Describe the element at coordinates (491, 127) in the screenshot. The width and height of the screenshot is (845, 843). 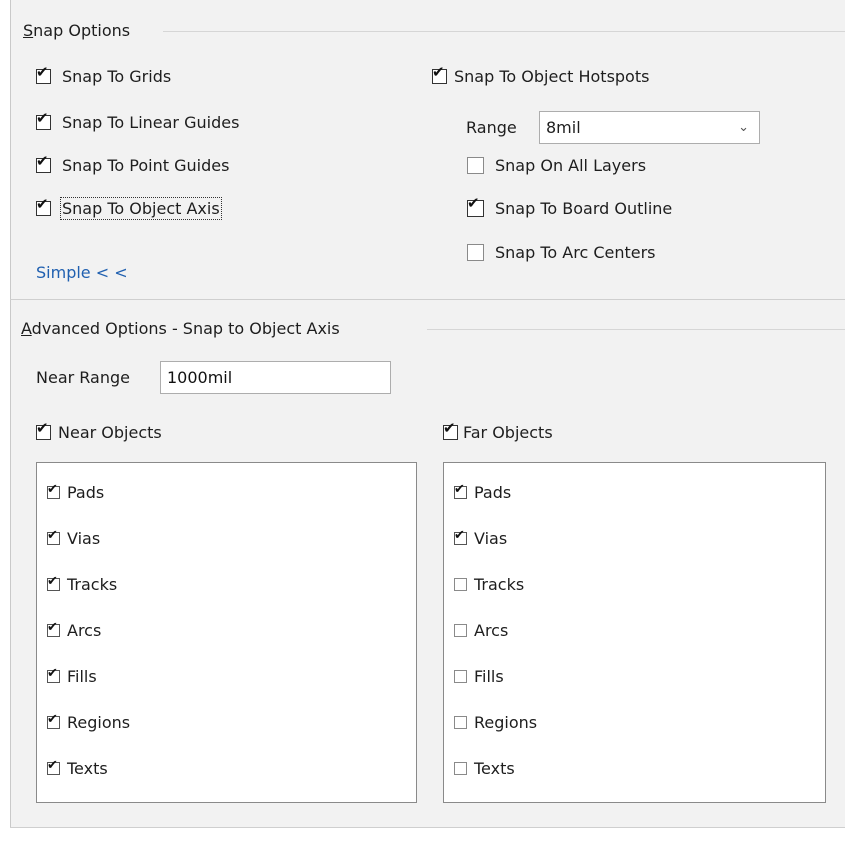
I see `range-label: Range` at that location.